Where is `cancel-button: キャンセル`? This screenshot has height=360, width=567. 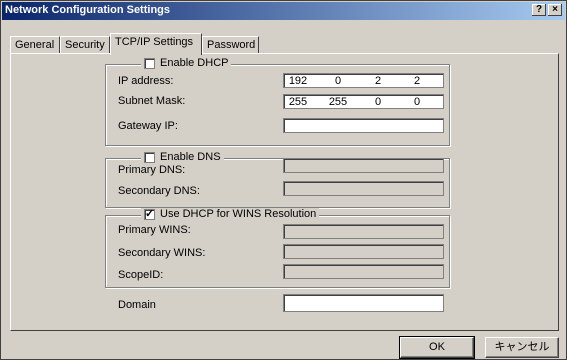 cancel-button: キャンセル is located at coordinates (522, 347).